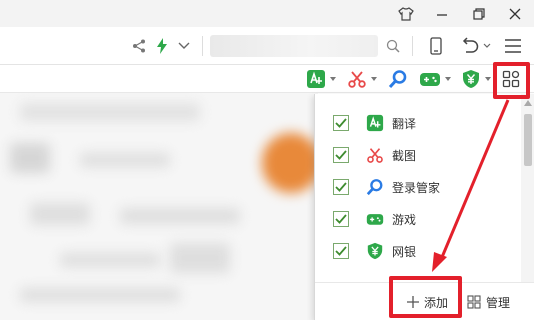 The height and width of the screenshot is (320, 534). What do you see at coordinates (511, 80) in the screenshot?
I see `highlight-box-apps-button` at bounding box center [511, 80].